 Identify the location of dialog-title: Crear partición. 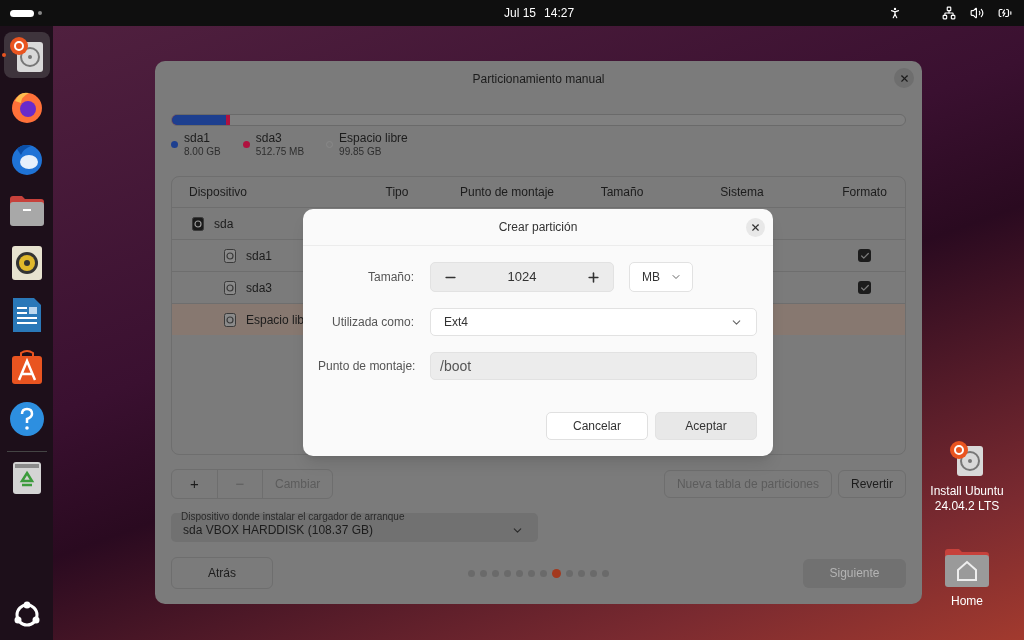
(538, 227).